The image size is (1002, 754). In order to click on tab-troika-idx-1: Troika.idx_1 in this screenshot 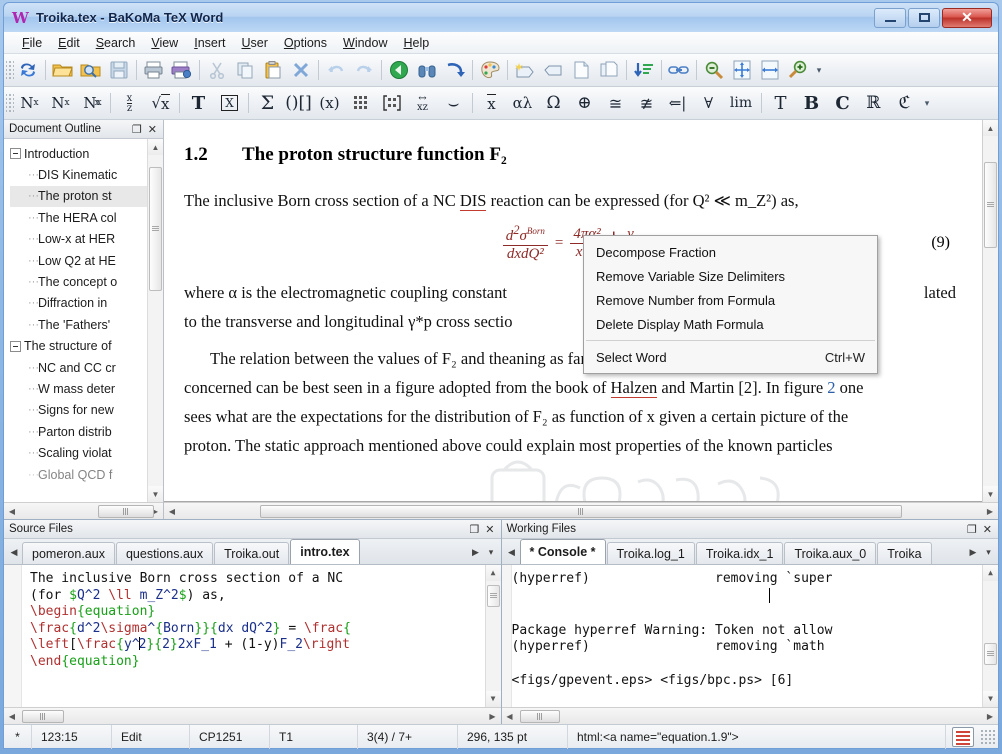, I will do `click(739, 553)`.